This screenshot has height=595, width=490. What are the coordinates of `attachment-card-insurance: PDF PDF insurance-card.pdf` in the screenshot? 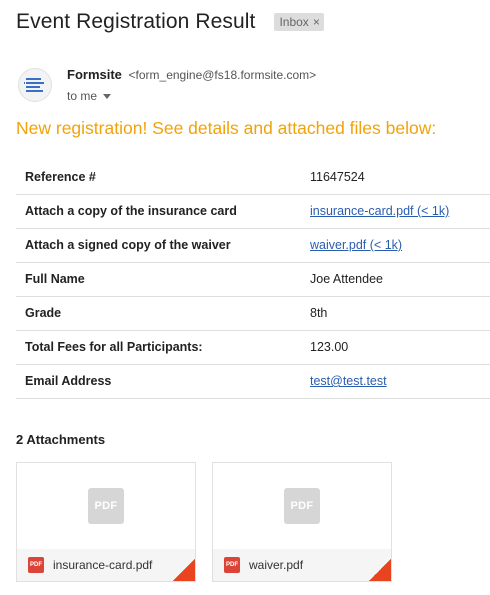 It's located at (106, 522).